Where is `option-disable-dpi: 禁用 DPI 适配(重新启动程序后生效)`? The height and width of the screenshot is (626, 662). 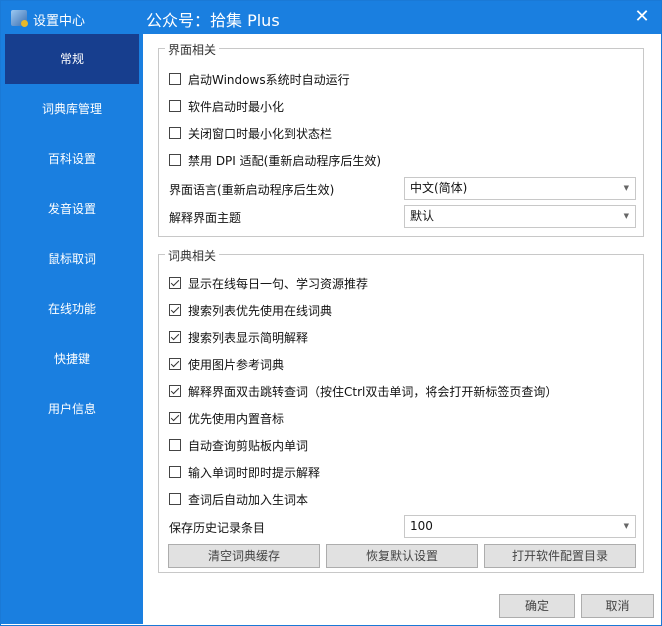 option-disable-dpi: 禁用 DPI 适配(重新启动程序后生效) is located at coordinates (275, 160).